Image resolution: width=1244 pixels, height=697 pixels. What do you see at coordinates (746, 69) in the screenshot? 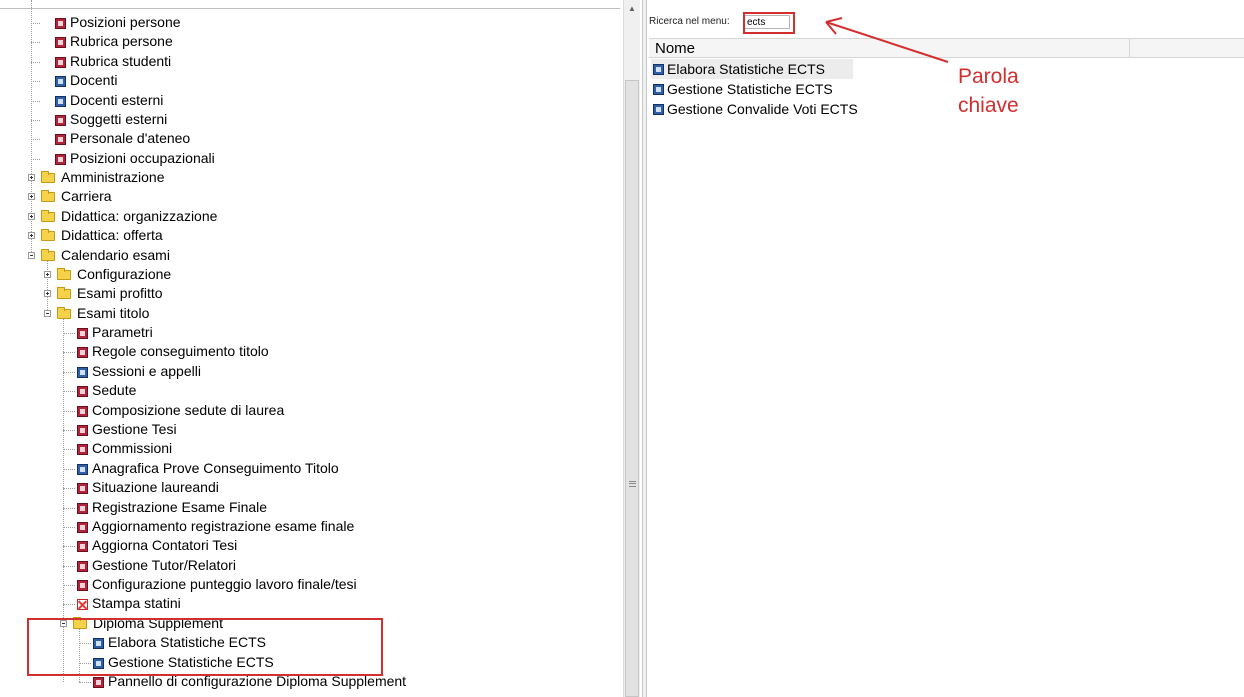
I see `result-row-label: Elabora Statistiche ECTS` at bounding box center [746, 69].